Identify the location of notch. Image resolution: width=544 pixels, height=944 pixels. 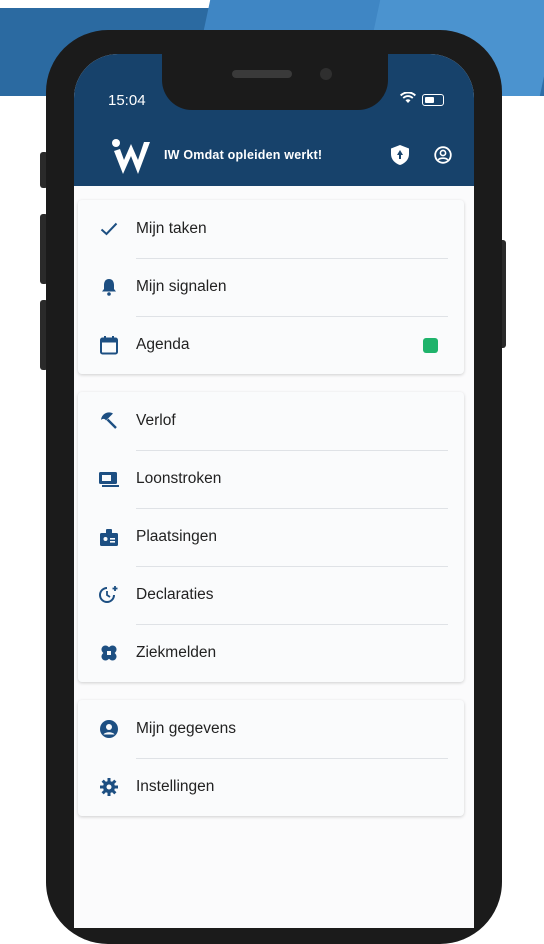
(275, 82).